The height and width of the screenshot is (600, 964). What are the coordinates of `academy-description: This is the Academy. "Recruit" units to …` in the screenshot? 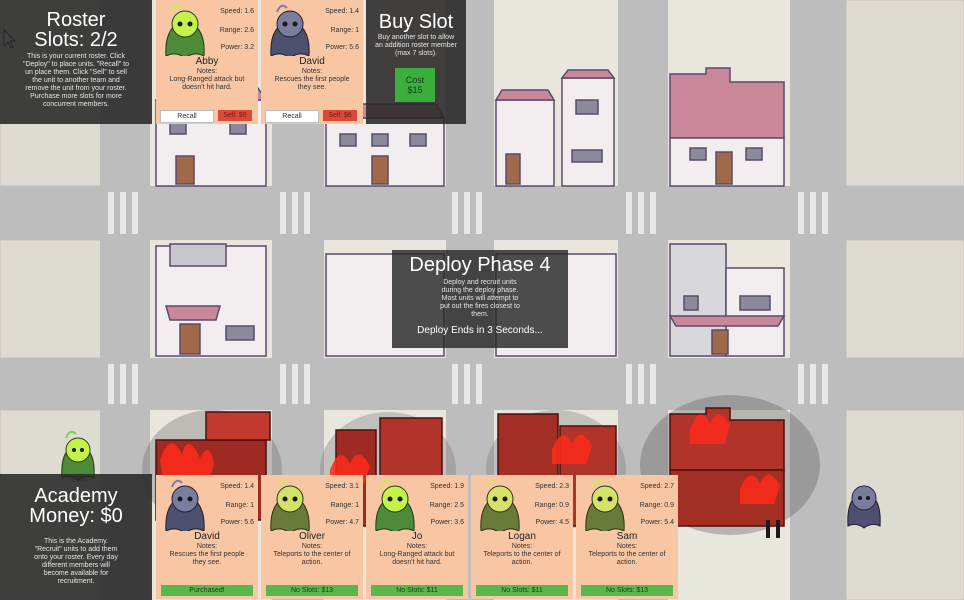 It's located at (76, 561).